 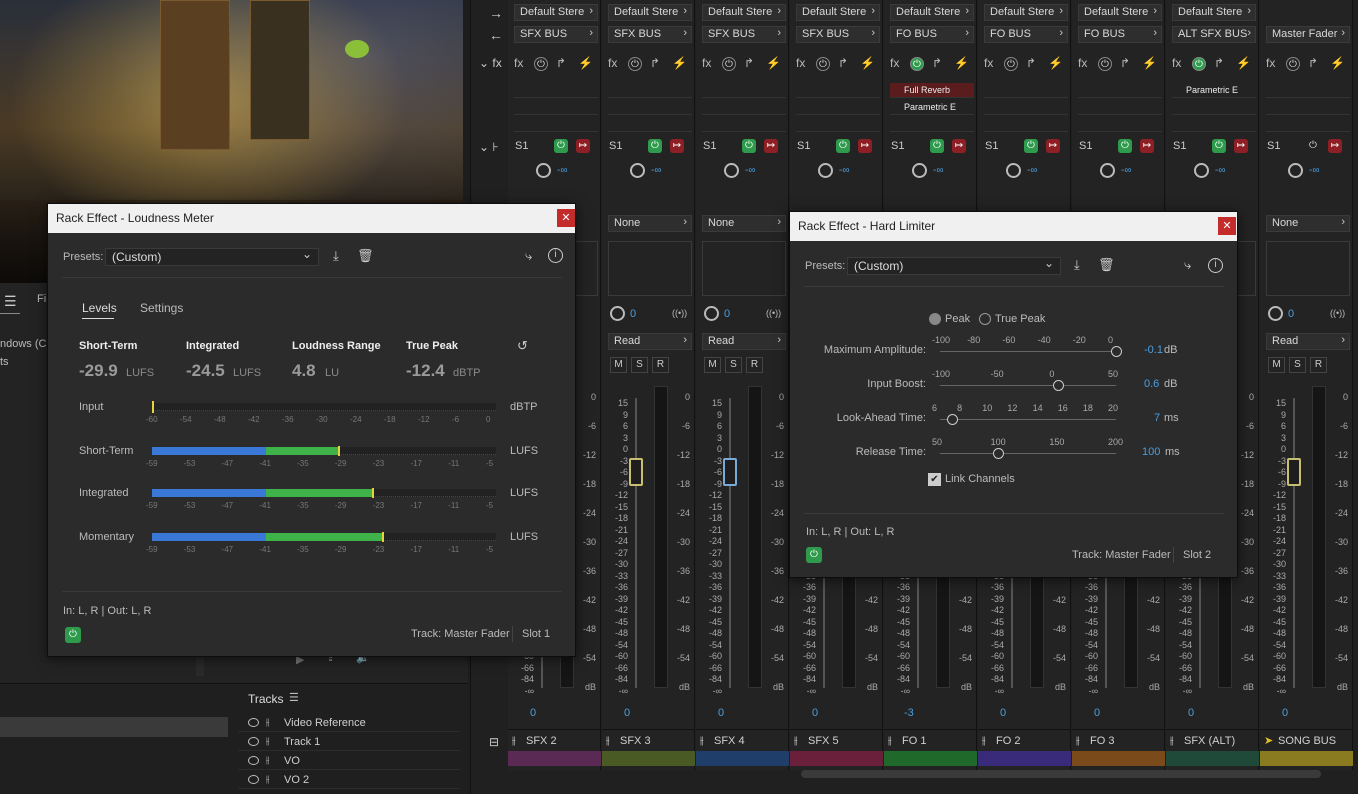 I want to click on param-value: -0.1, so click(x=1153, y=350).